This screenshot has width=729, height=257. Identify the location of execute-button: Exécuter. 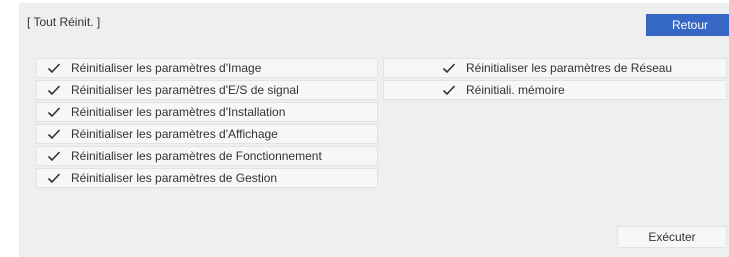
(672, 237).